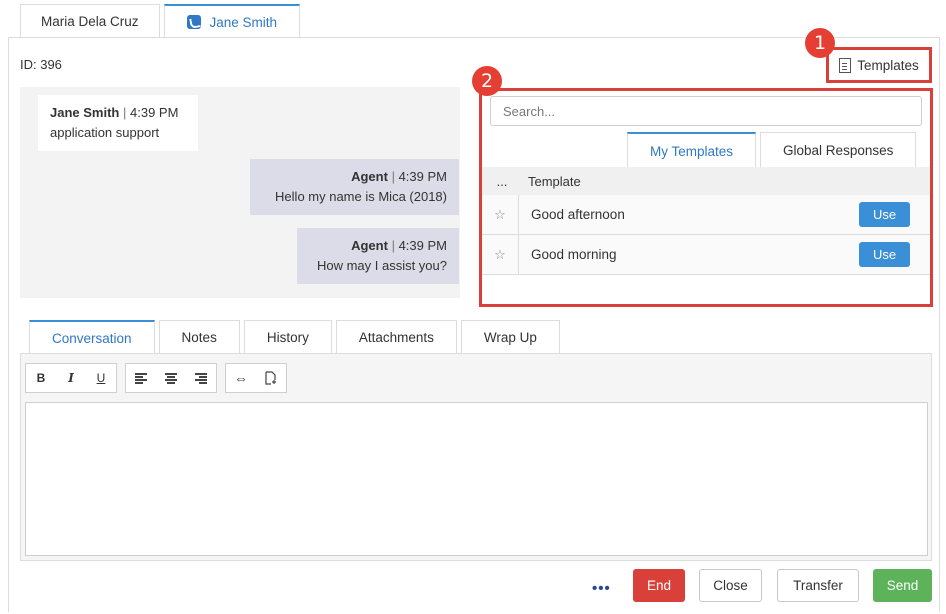  I want to click on tab-my-templates: My Templates, so click(692, 150).